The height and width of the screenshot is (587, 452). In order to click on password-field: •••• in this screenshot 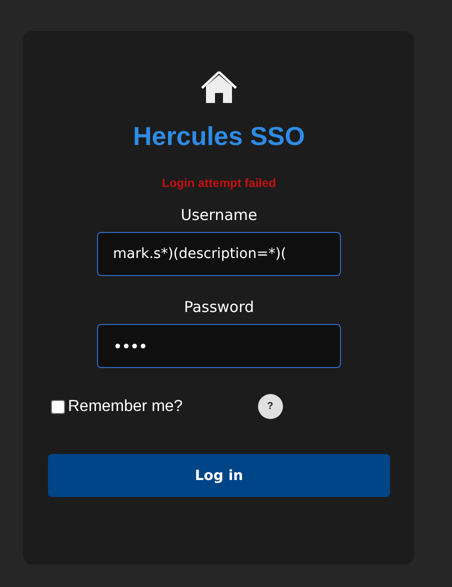, I will do `click(219, 346)`.